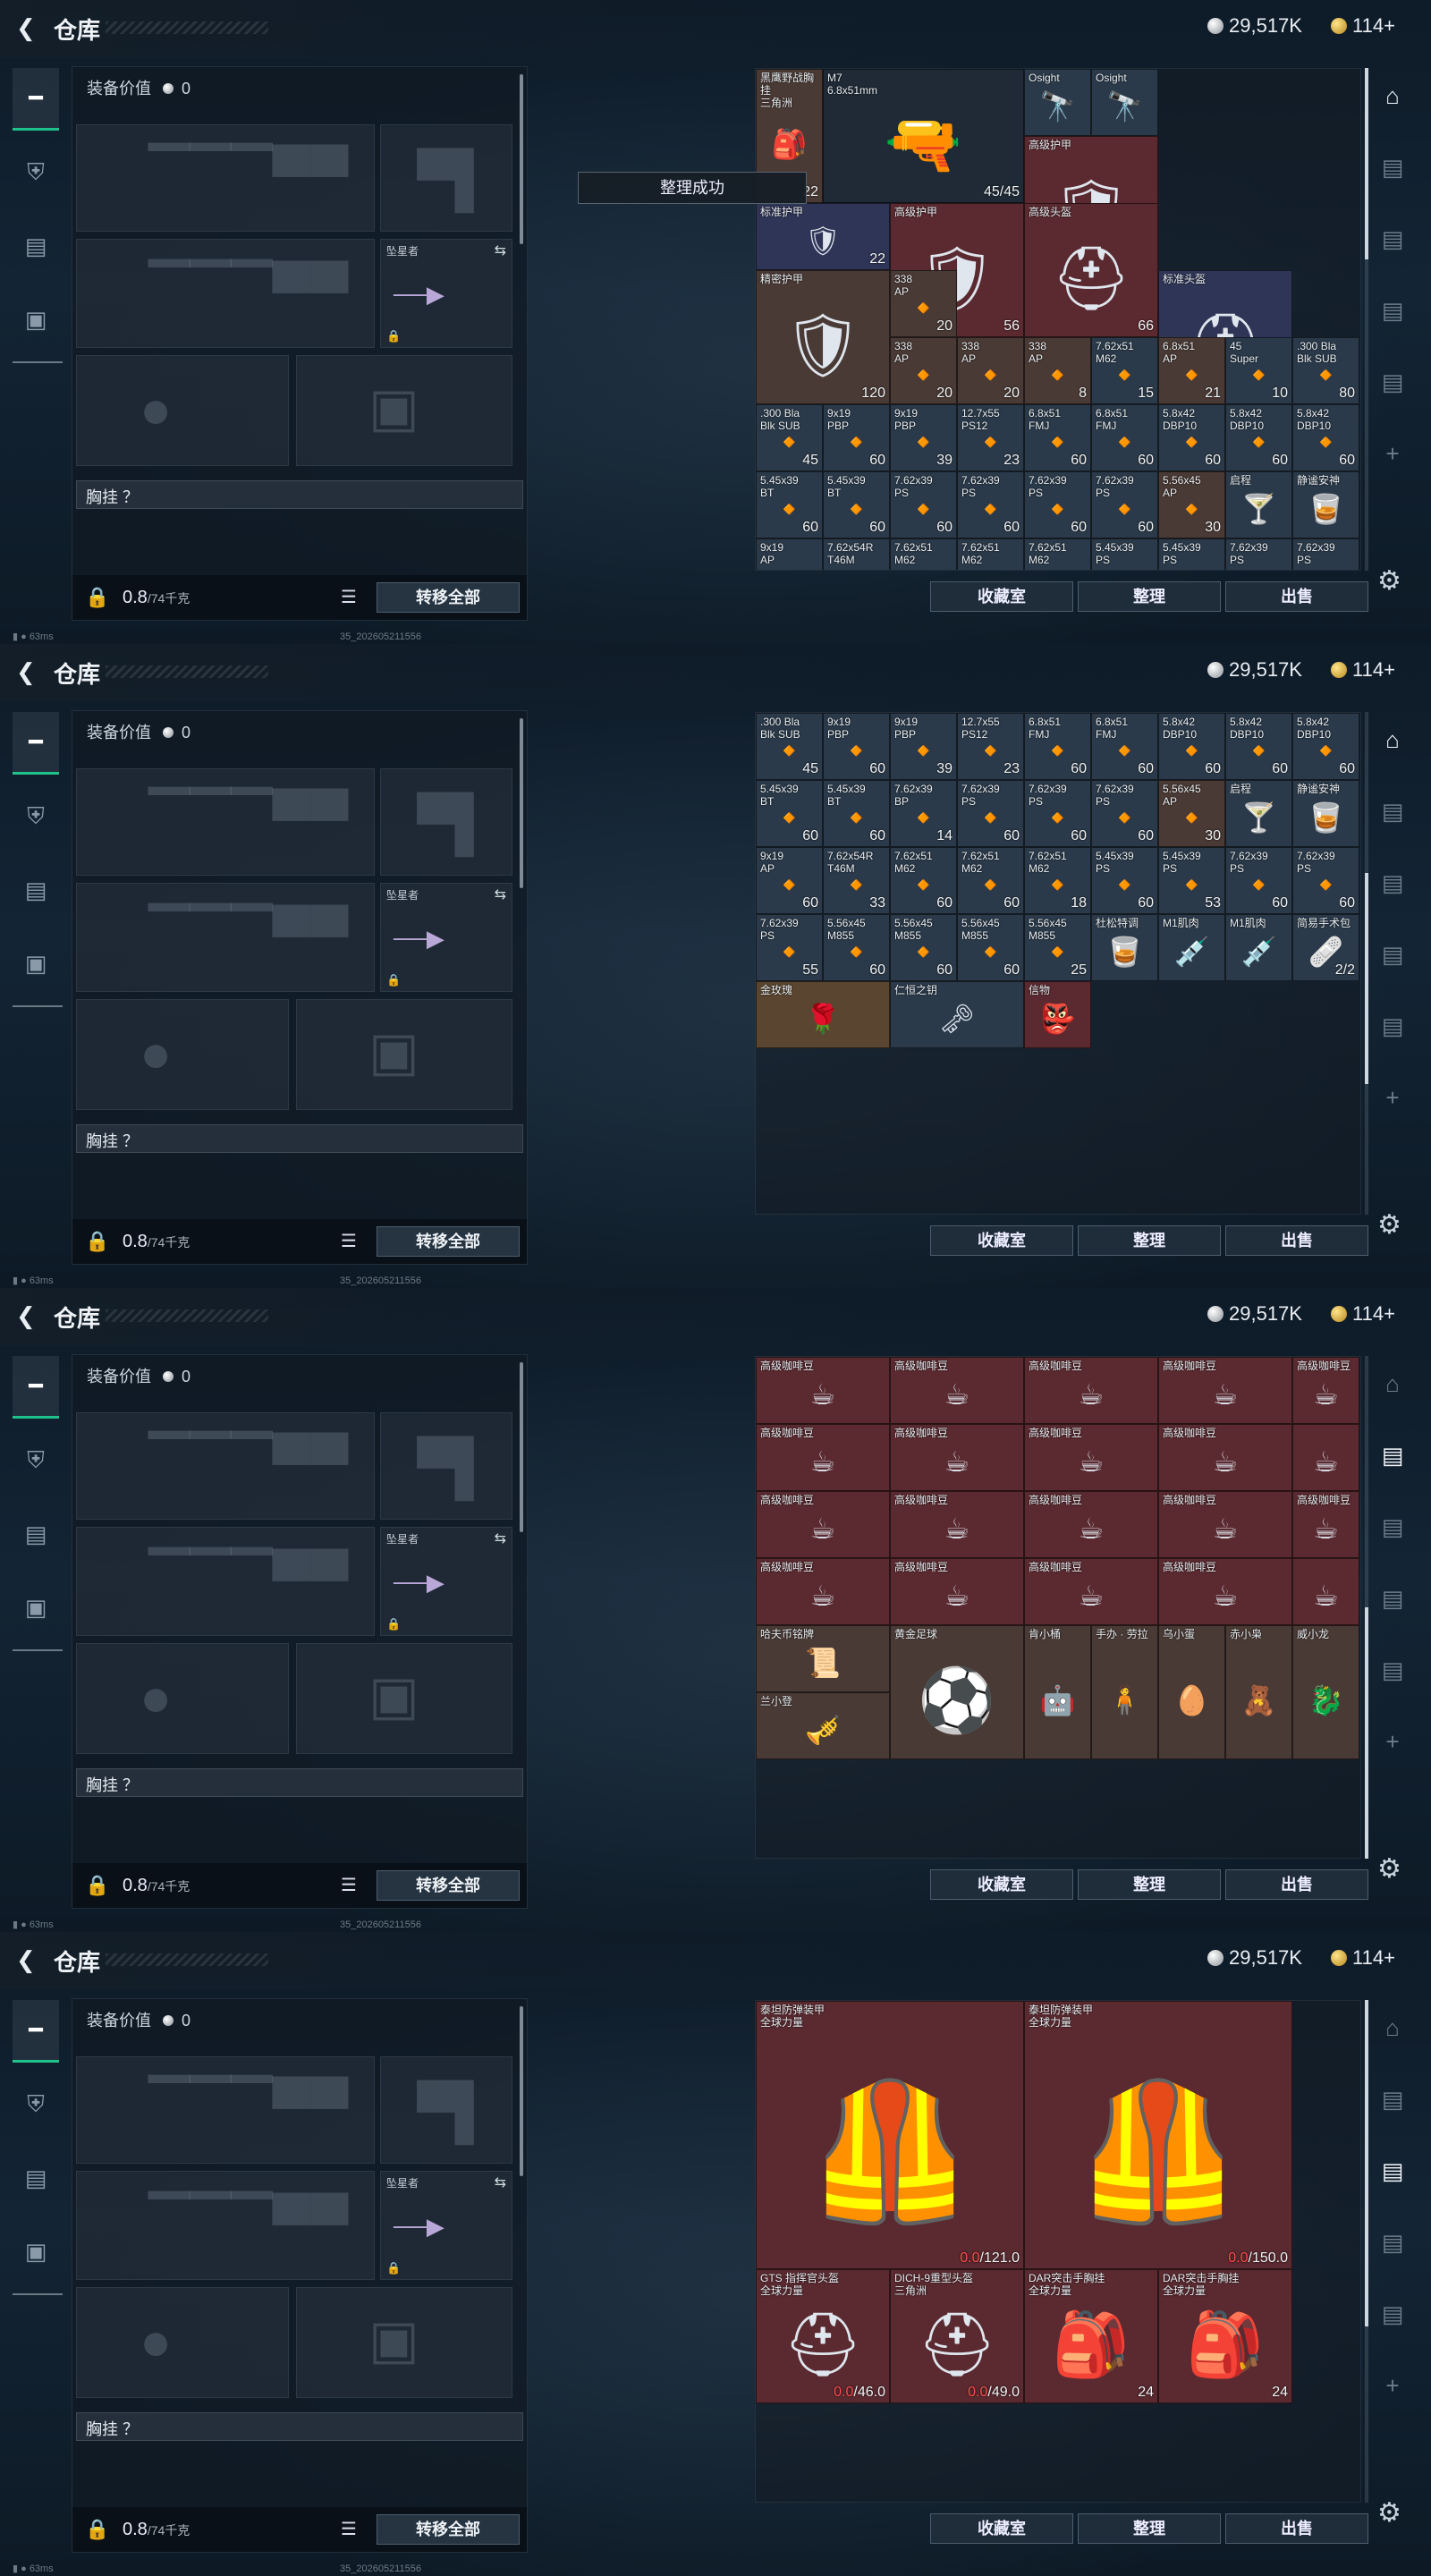 The height and width of the screenshot is (2576, 1431). I want to click on silver-currency: 29,517K, so click(1255, 1958).